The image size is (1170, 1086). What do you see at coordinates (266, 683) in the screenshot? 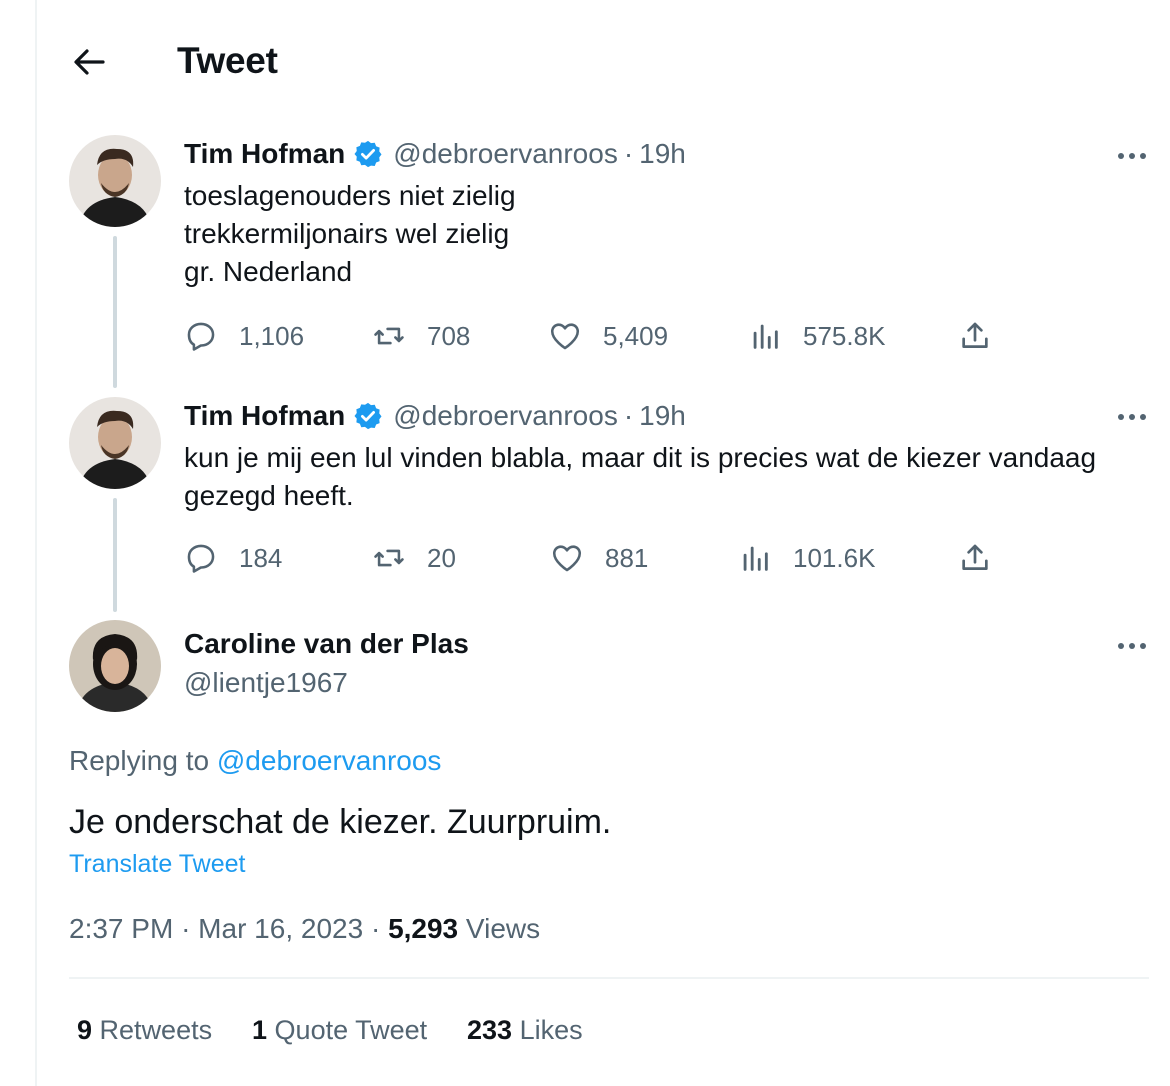
I see `handle: @lientje1967` at bounding box center [266, 683].